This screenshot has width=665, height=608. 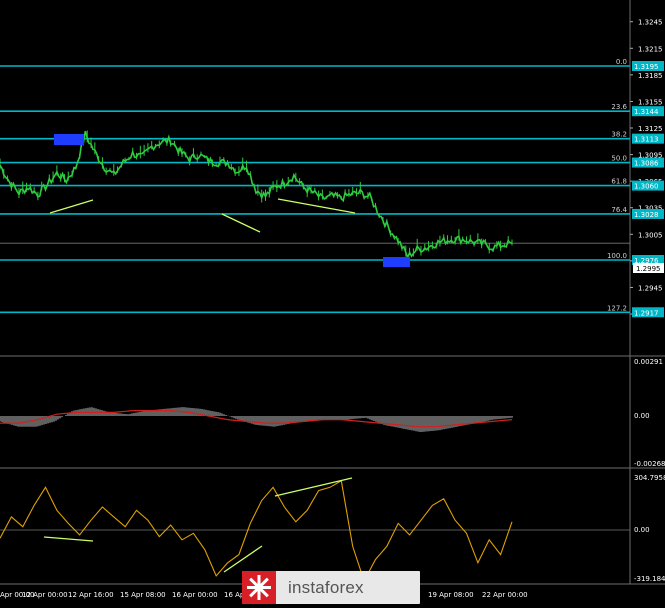 What do you see at coordinates (45, 595) in the screenshot?
I see `time-tick-label: 12 Apr 00:00` at bounding box center [45, 595].